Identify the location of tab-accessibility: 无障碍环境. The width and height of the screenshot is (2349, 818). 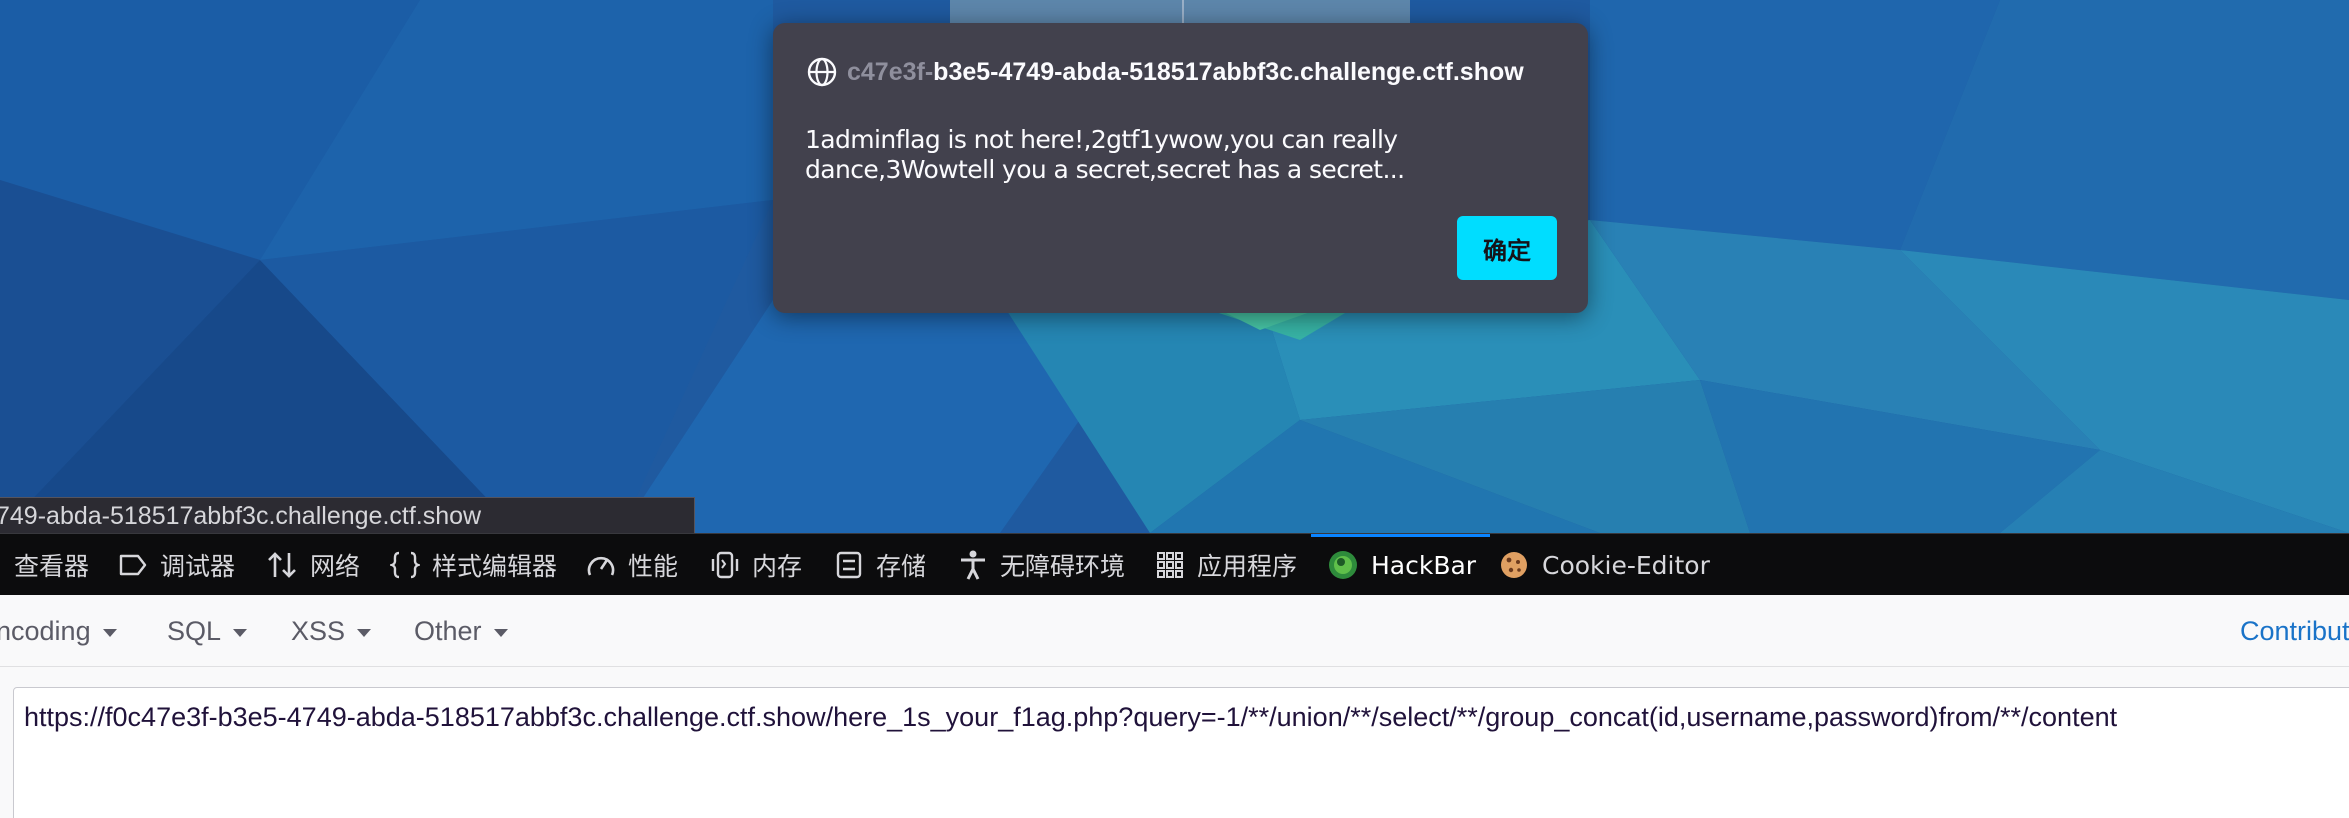
(1041, 565).